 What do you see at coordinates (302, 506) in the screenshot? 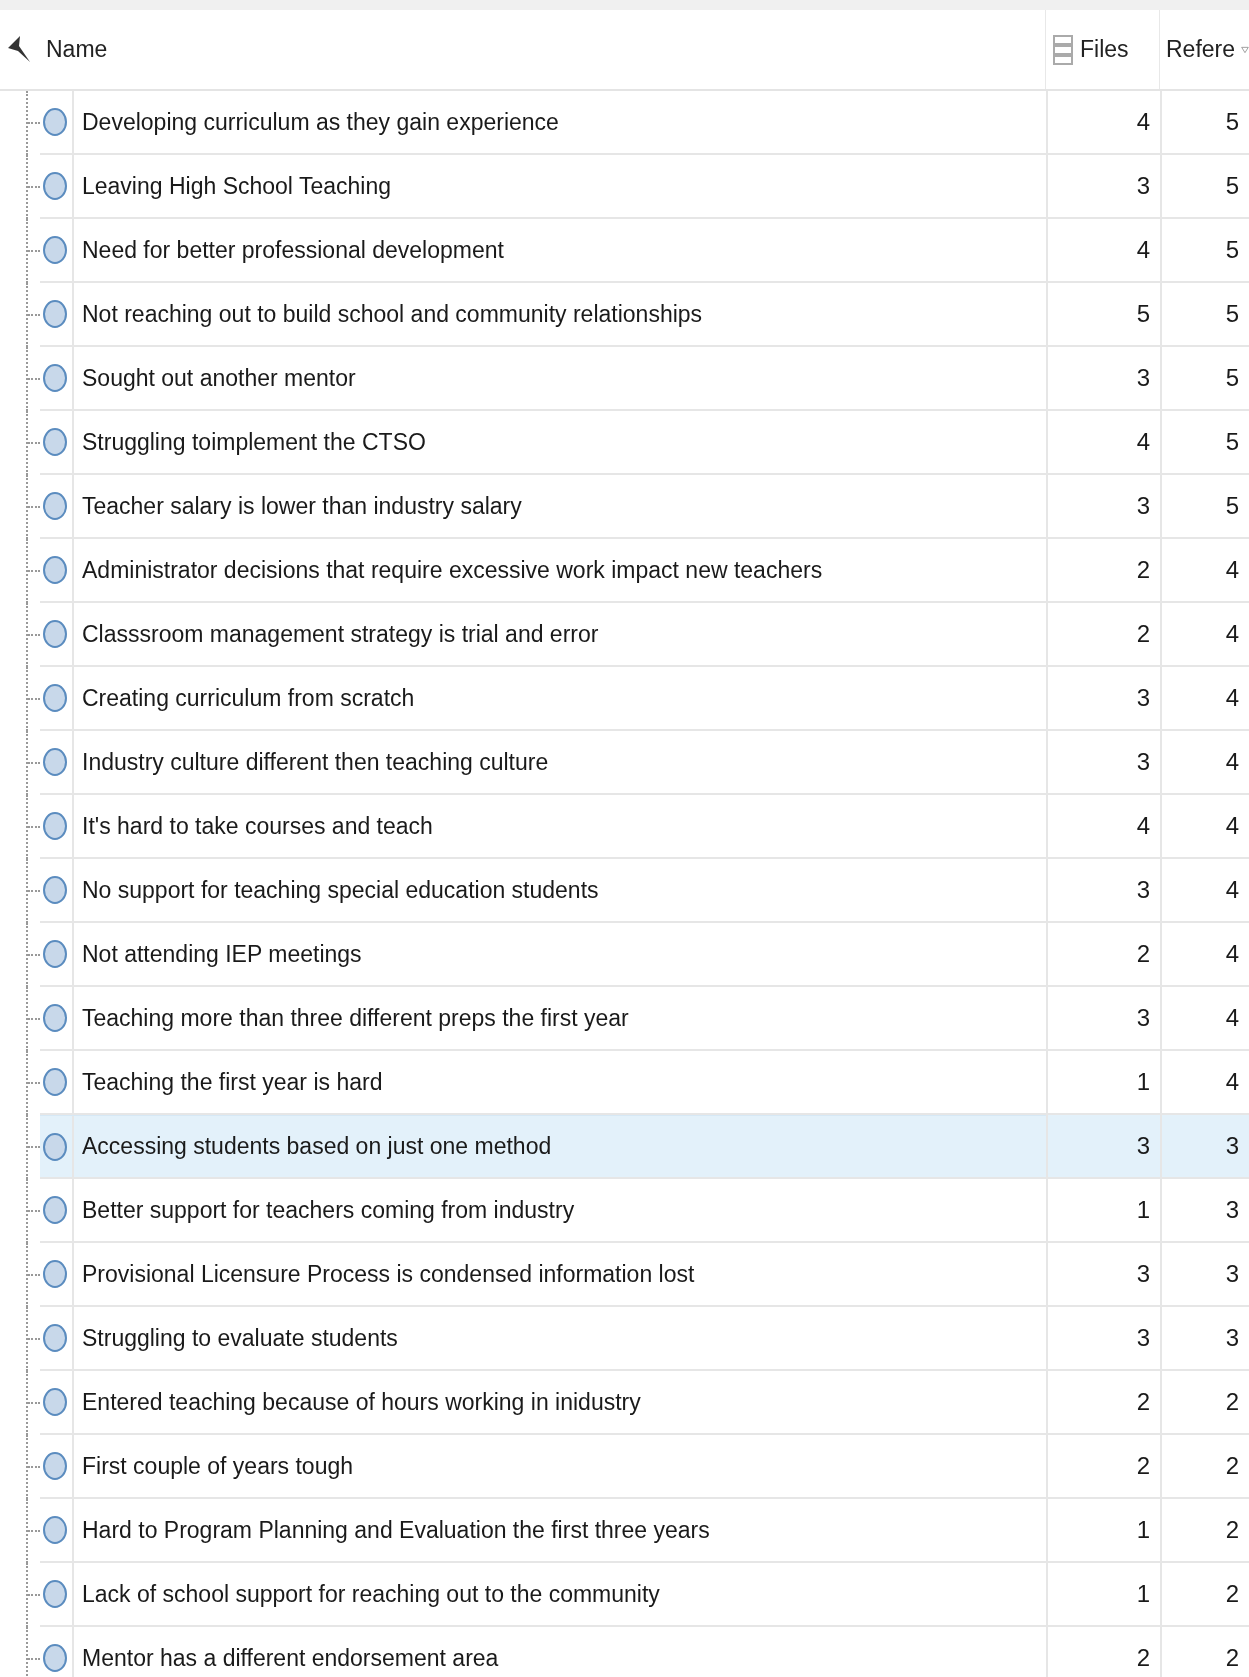
I see `table-cell: Teacher salary is lower than industry salary` at bounding box center [302, 506].